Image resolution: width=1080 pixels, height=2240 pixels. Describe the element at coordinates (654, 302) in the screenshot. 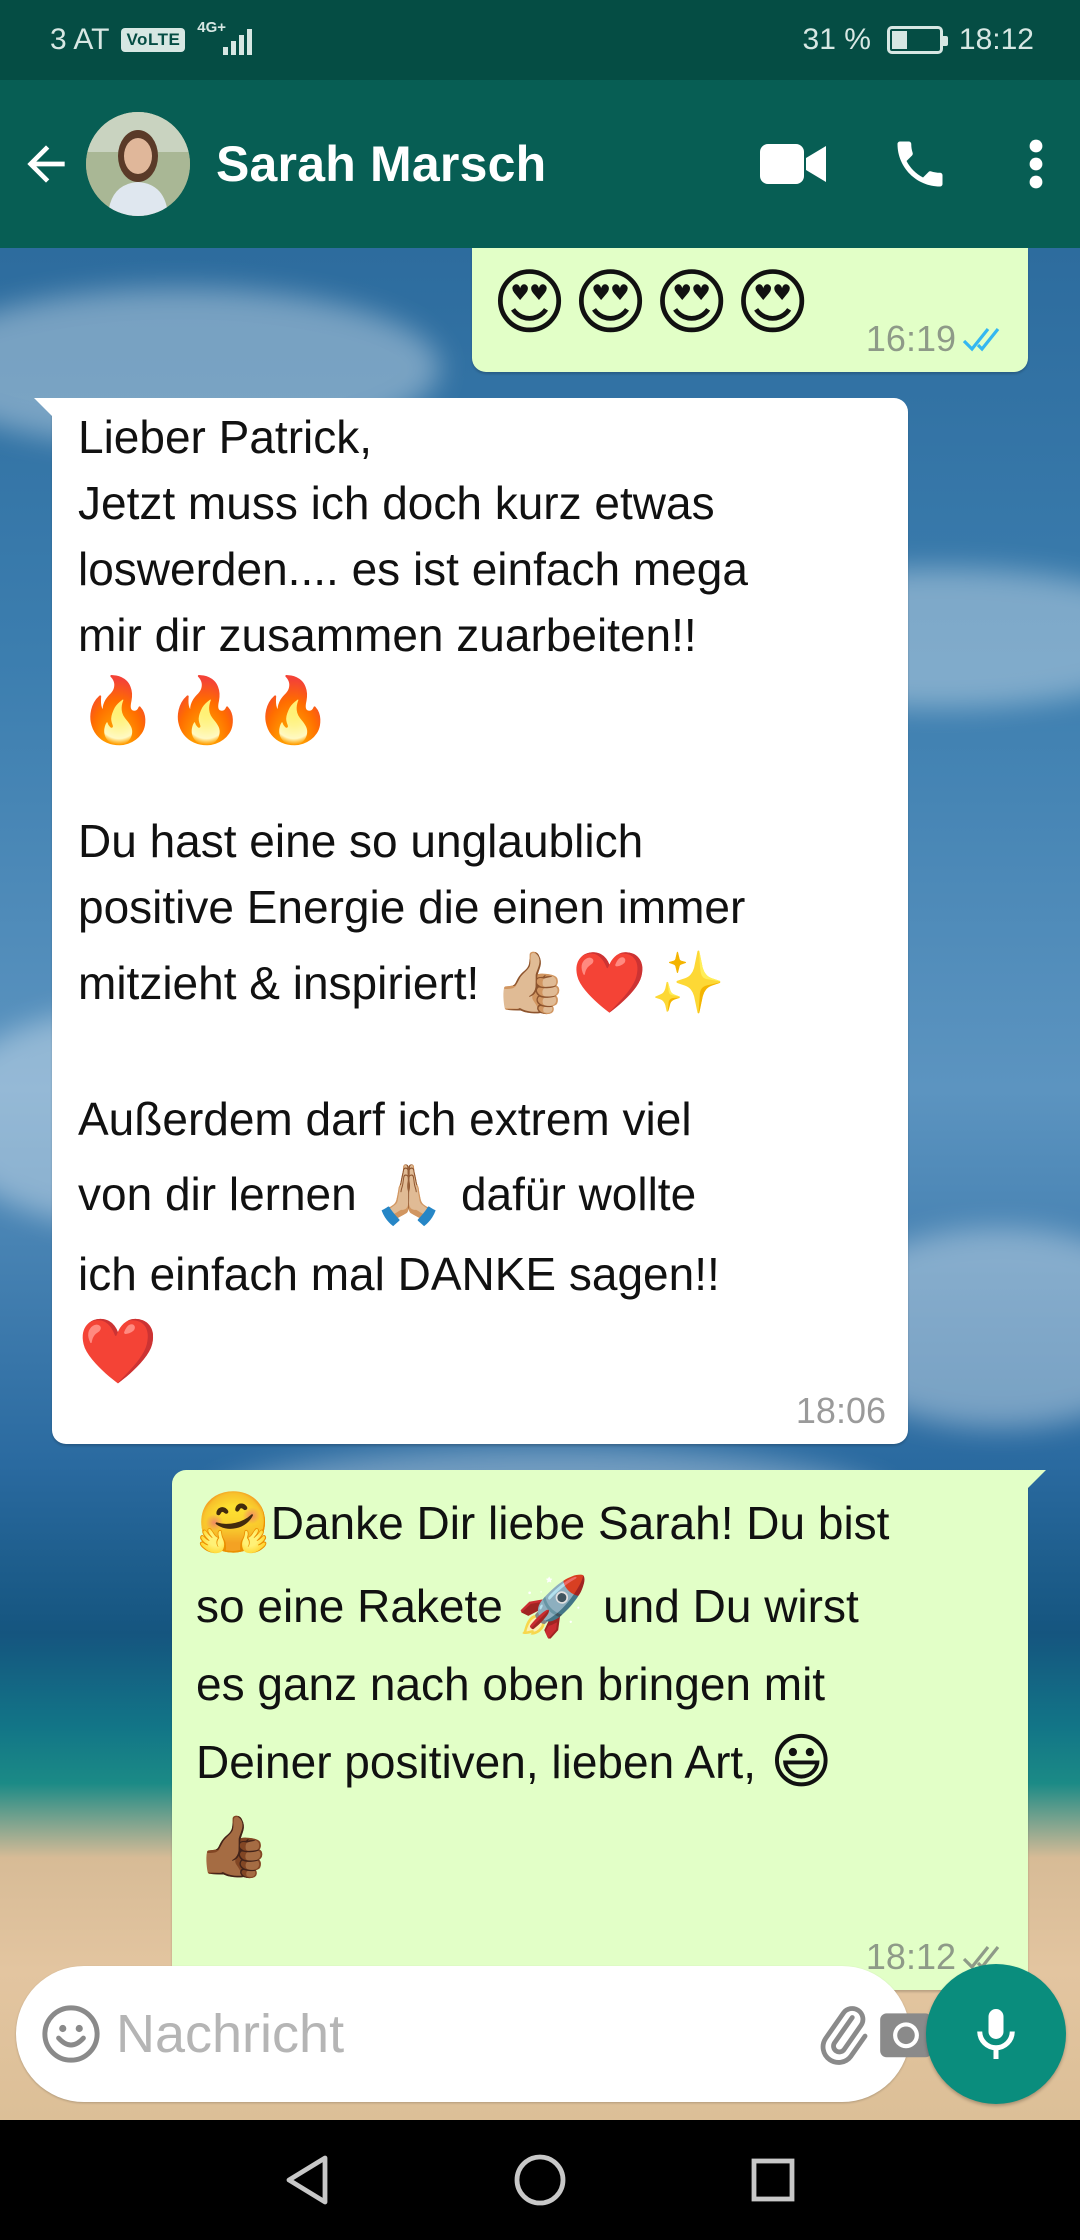

I see `message-emoji: 😍😍😍😍` at that location.